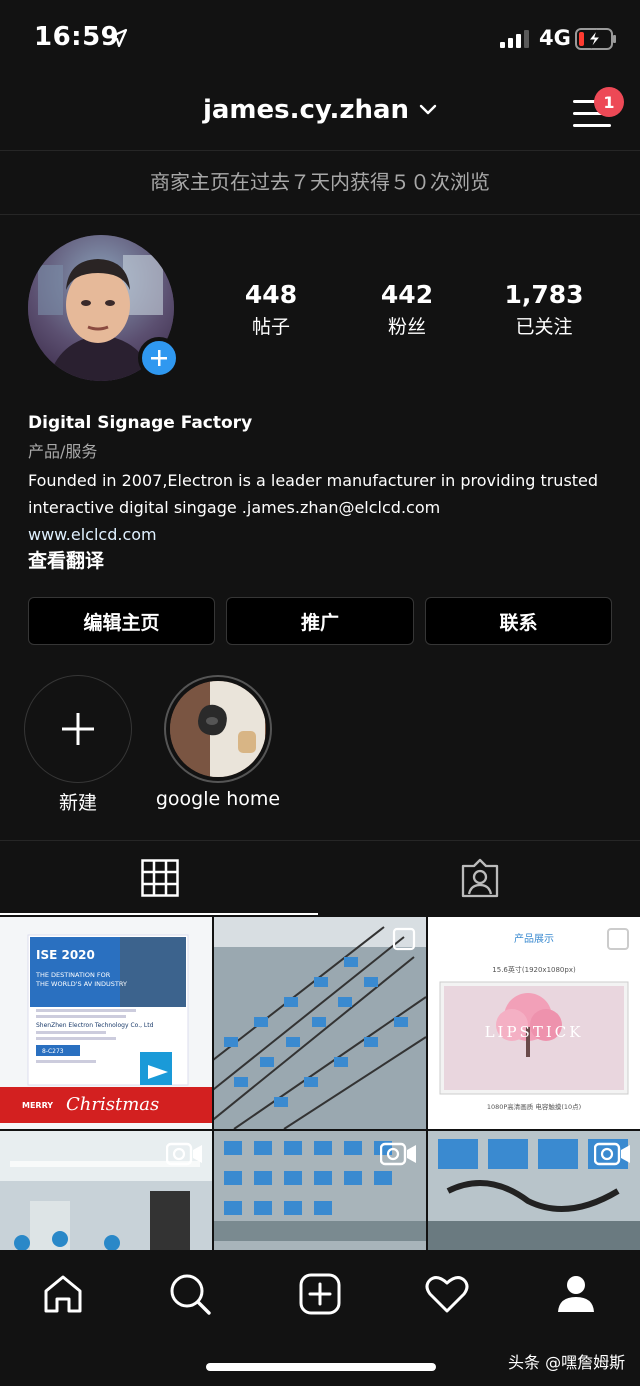  Describe the element at coordinates (555, 38) in the screenshot. I see `network-type: 4G` at that location.